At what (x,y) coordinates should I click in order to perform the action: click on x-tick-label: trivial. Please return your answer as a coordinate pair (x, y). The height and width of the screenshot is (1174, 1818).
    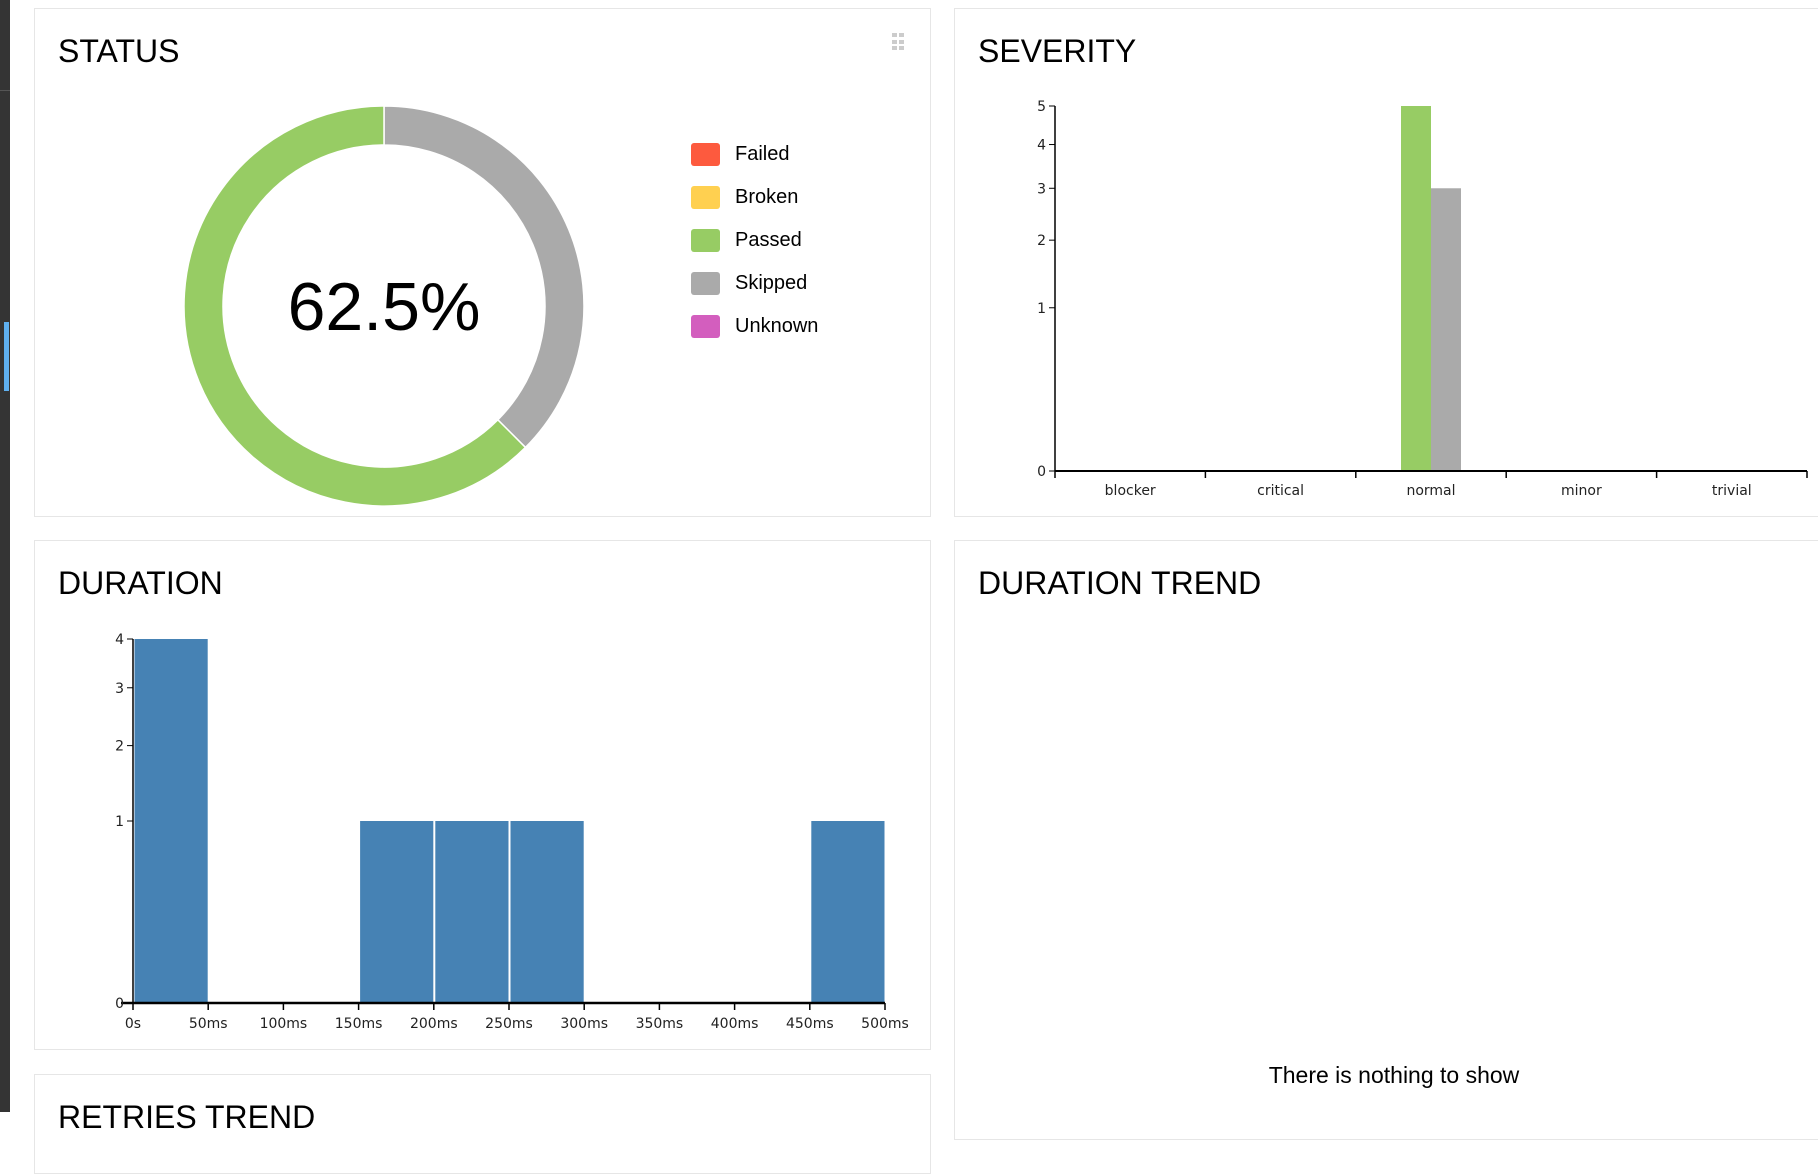
    Looking at the image, I should click on (1732, 491).